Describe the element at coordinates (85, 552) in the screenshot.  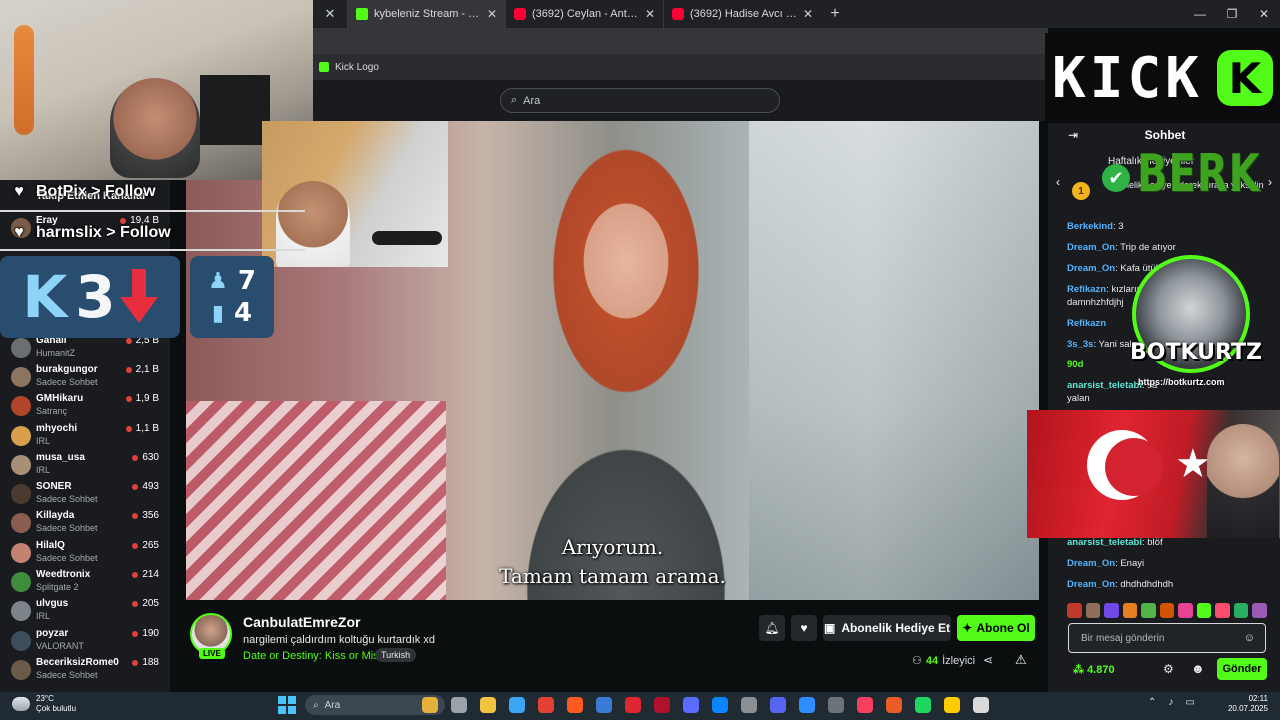
I see `sidebar-channel: HilalQ Sadece Sohbet 265` at that location.